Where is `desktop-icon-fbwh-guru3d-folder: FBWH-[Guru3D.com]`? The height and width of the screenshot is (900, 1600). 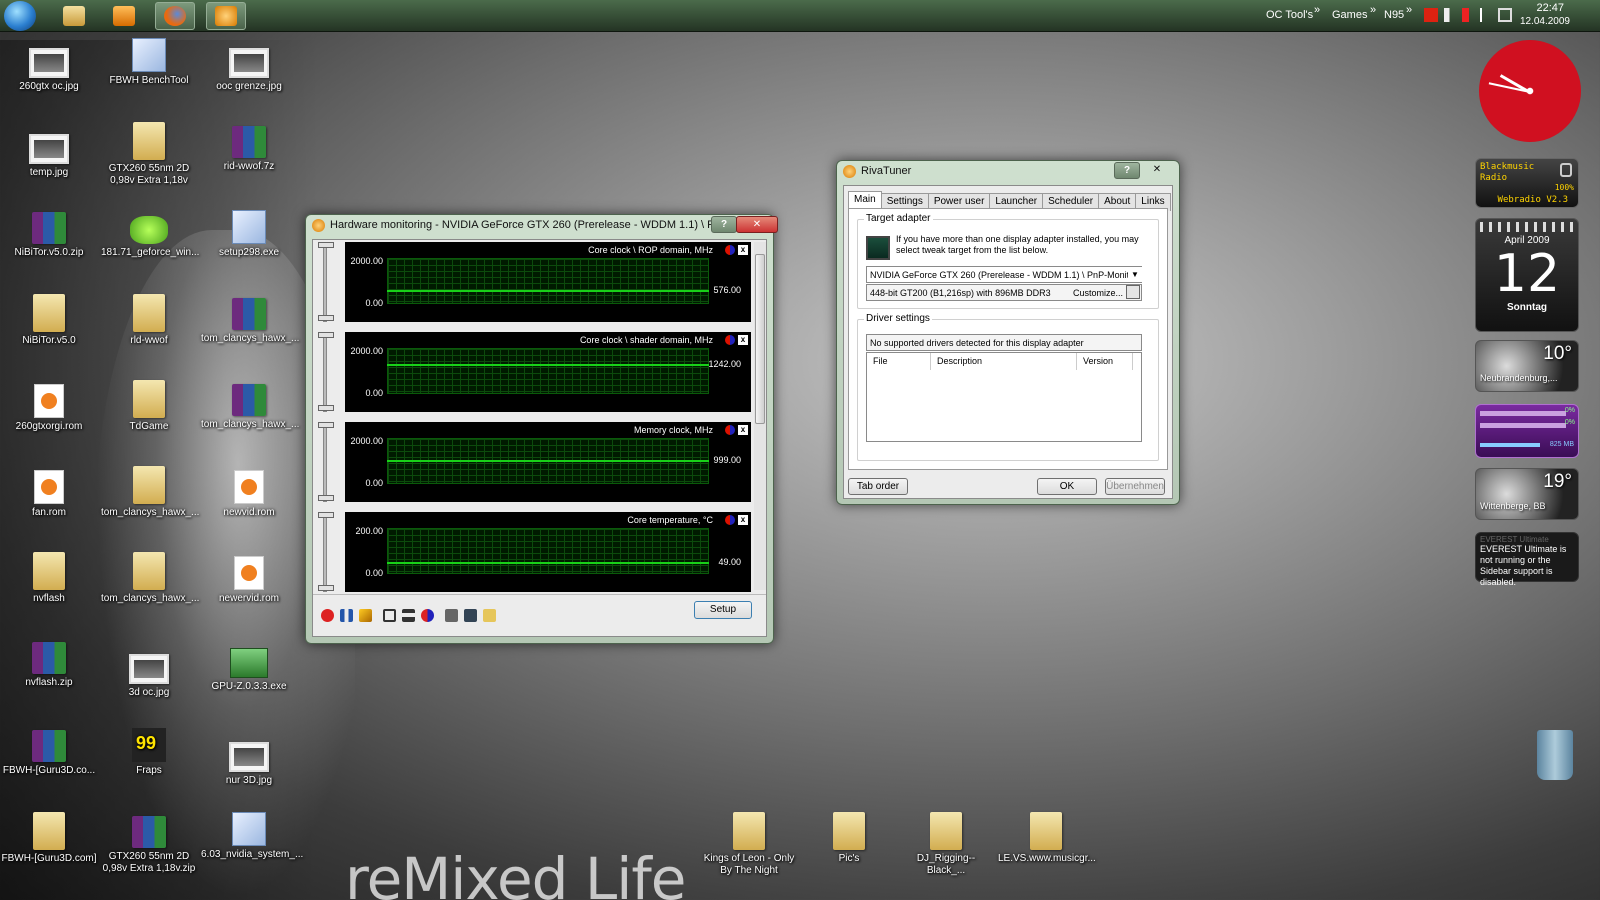
desktop-icon-fbwh-guru3d-folder: FBWH-[Guru3D.com] is located at coordinates (49, 838).